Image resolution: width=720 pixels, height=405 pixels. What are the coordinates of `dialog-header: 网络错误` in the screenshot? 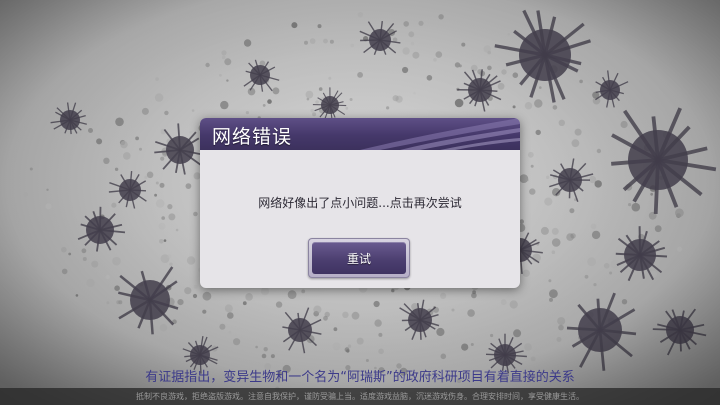 It's located at (360, 134).